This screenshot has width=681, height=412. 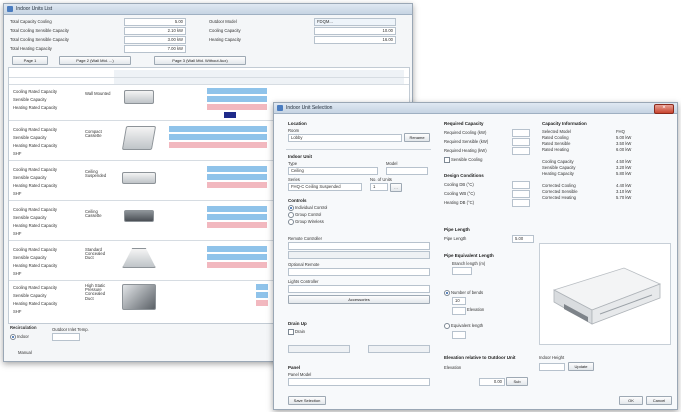 I want to click on model-field, so click(x=407, y=171).